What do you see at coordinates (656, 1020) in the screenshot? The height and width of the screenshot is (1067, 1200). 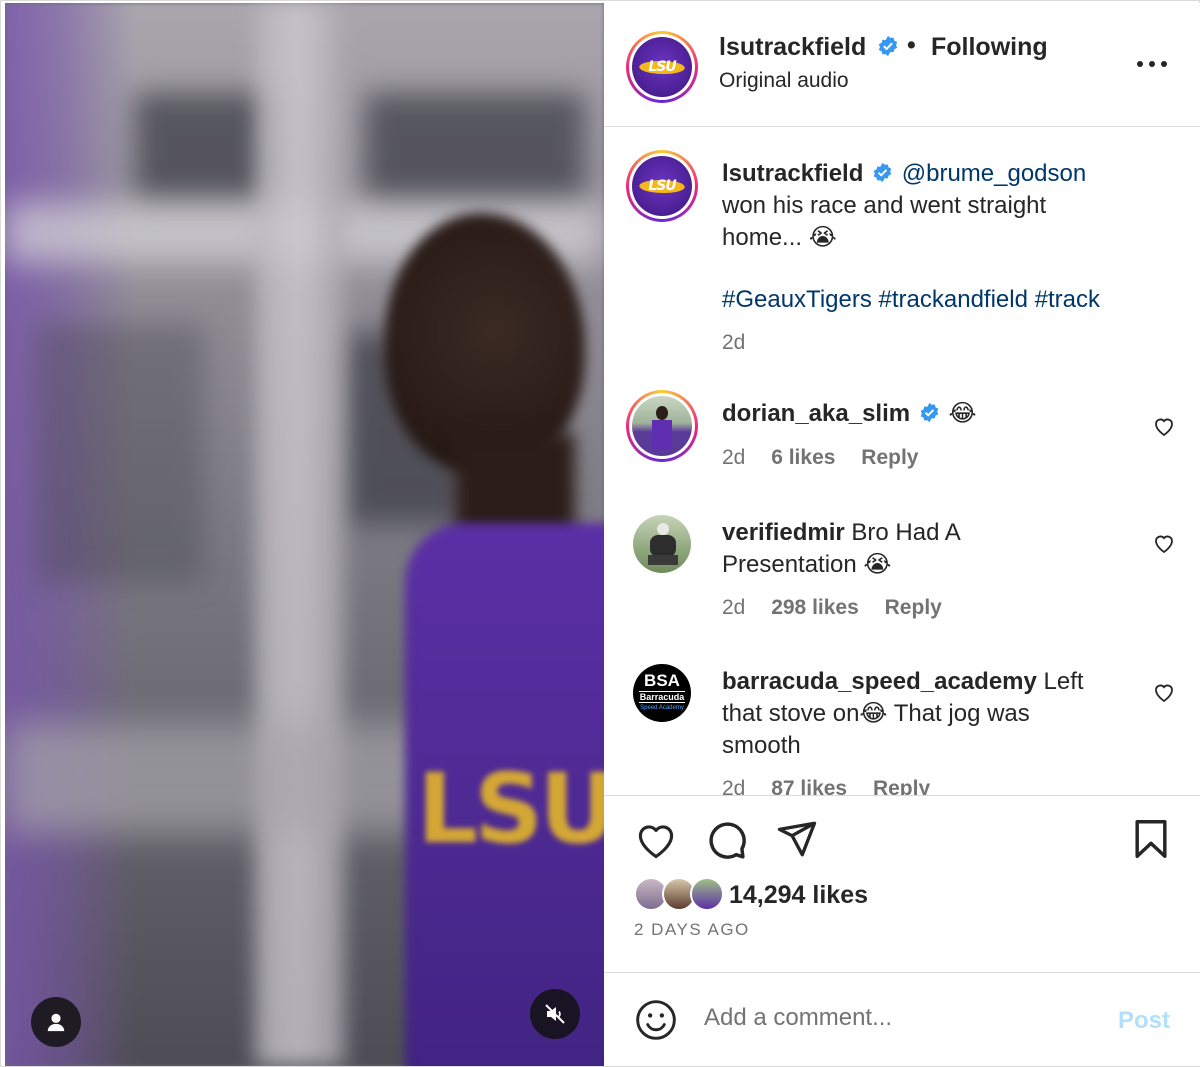 I see `emoji-smiley-icon` at bounding box center [656, 1020].